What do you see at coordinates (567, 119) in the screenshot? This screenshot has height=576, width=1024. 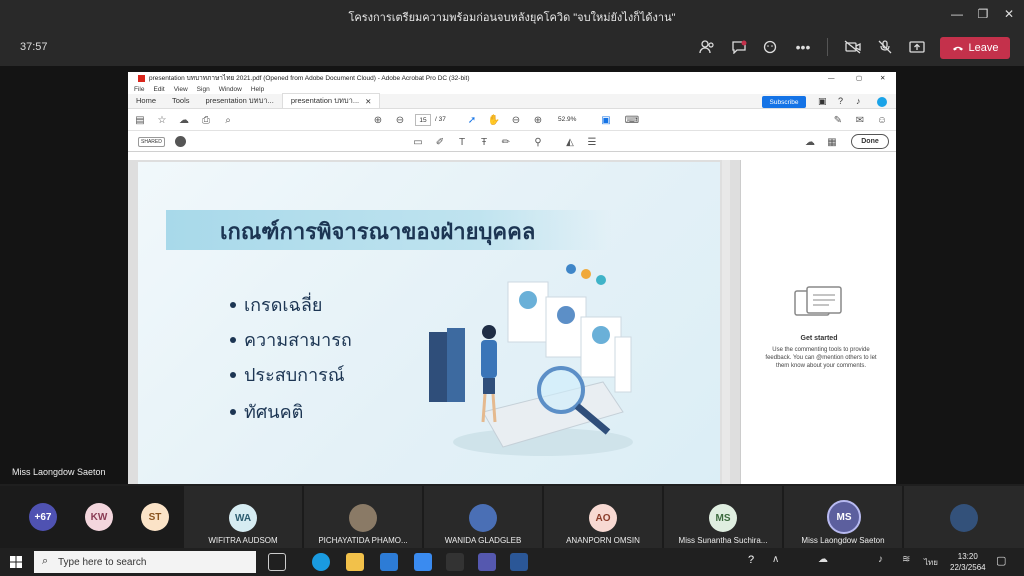 I see `zoom-level: 52.9%` at bounding box center [567, 119].